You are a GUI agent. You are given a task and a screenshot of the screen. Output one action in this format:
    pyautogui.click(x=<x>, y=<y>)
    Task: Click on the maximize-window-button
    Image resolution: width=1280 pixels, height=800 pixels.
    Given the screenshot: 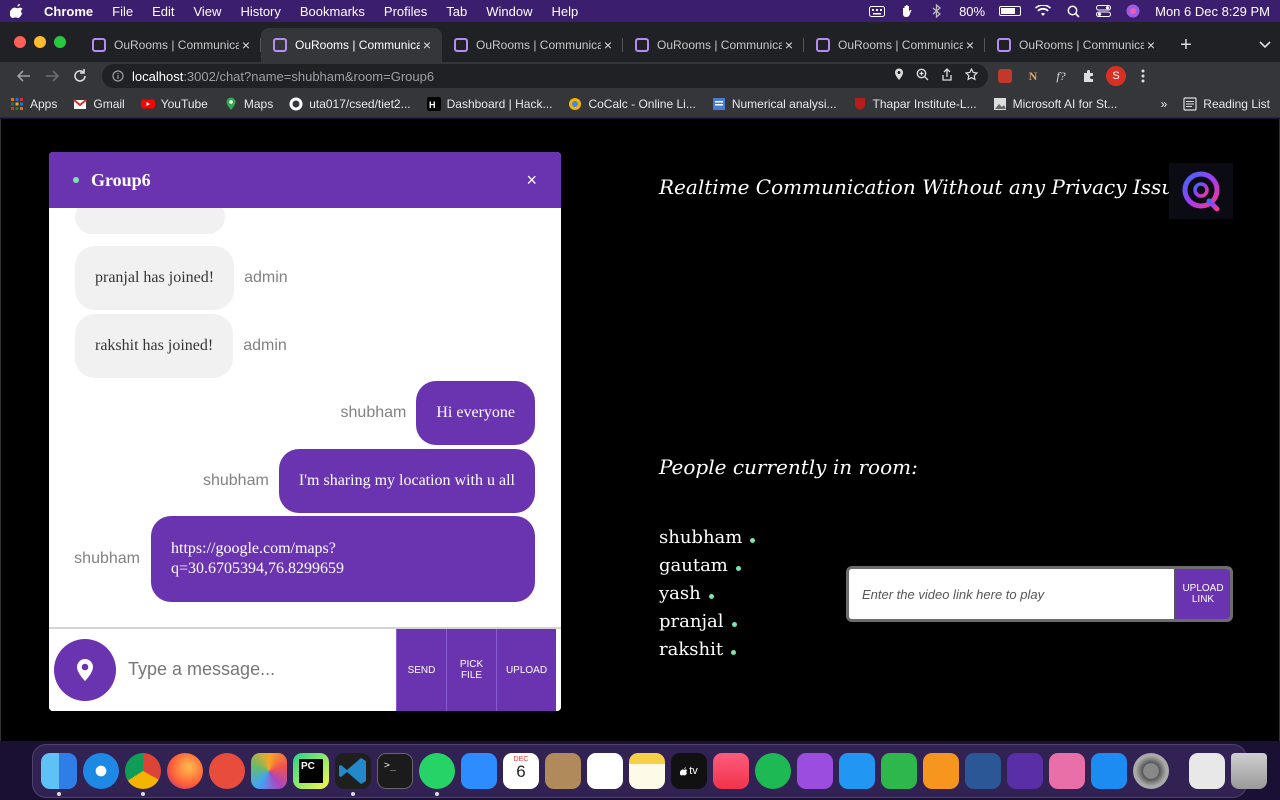 What is the action you would take?
    pyautogui.click(x=60, y=42)
    